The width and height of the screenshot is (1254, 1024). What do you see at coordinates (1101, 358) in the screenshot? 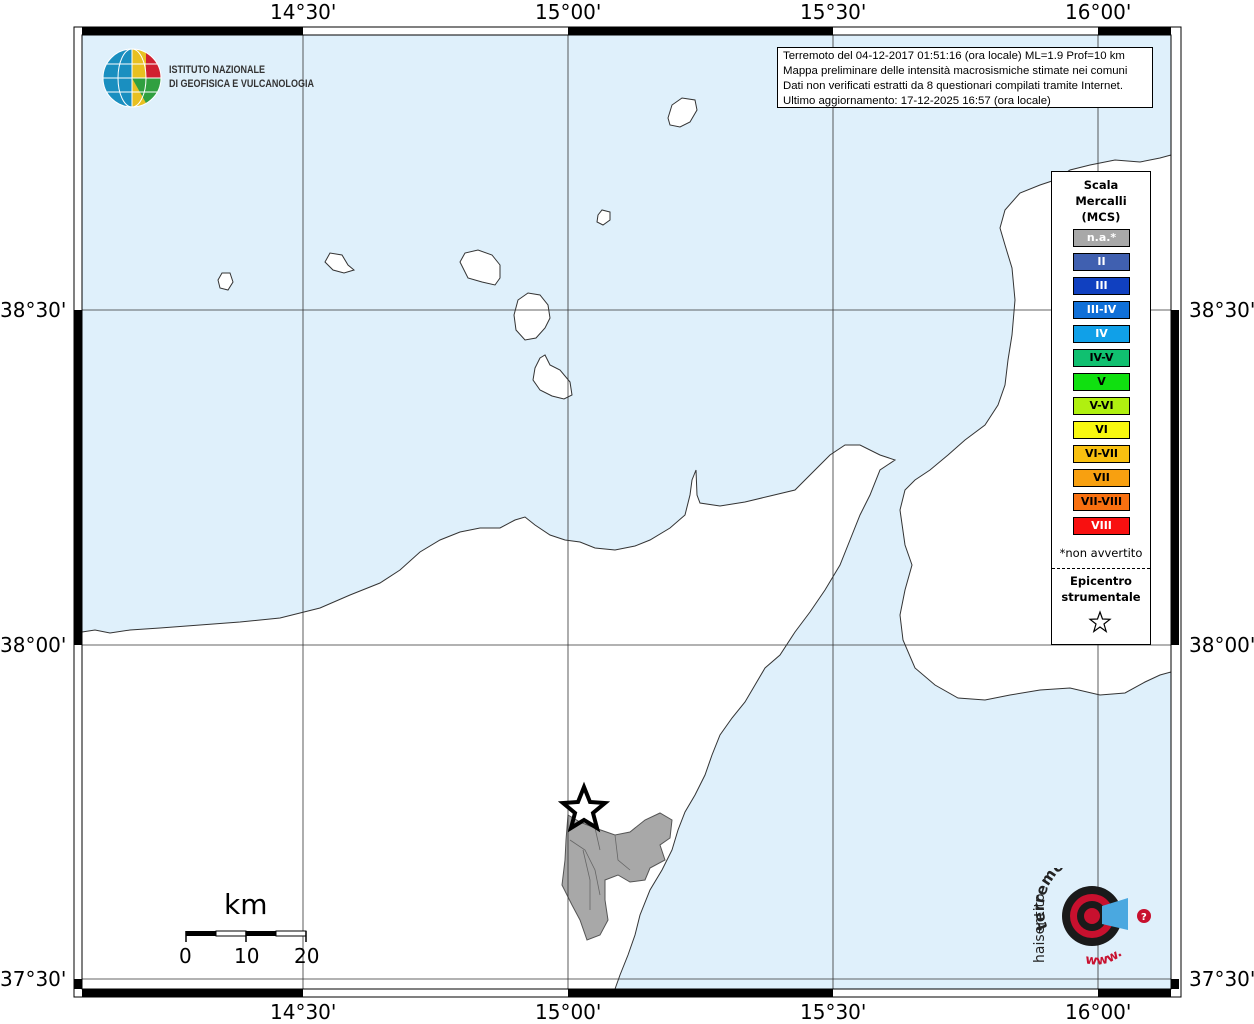
I see `legend-item-swatch: IV-V` at bounding box center [1101, 358].